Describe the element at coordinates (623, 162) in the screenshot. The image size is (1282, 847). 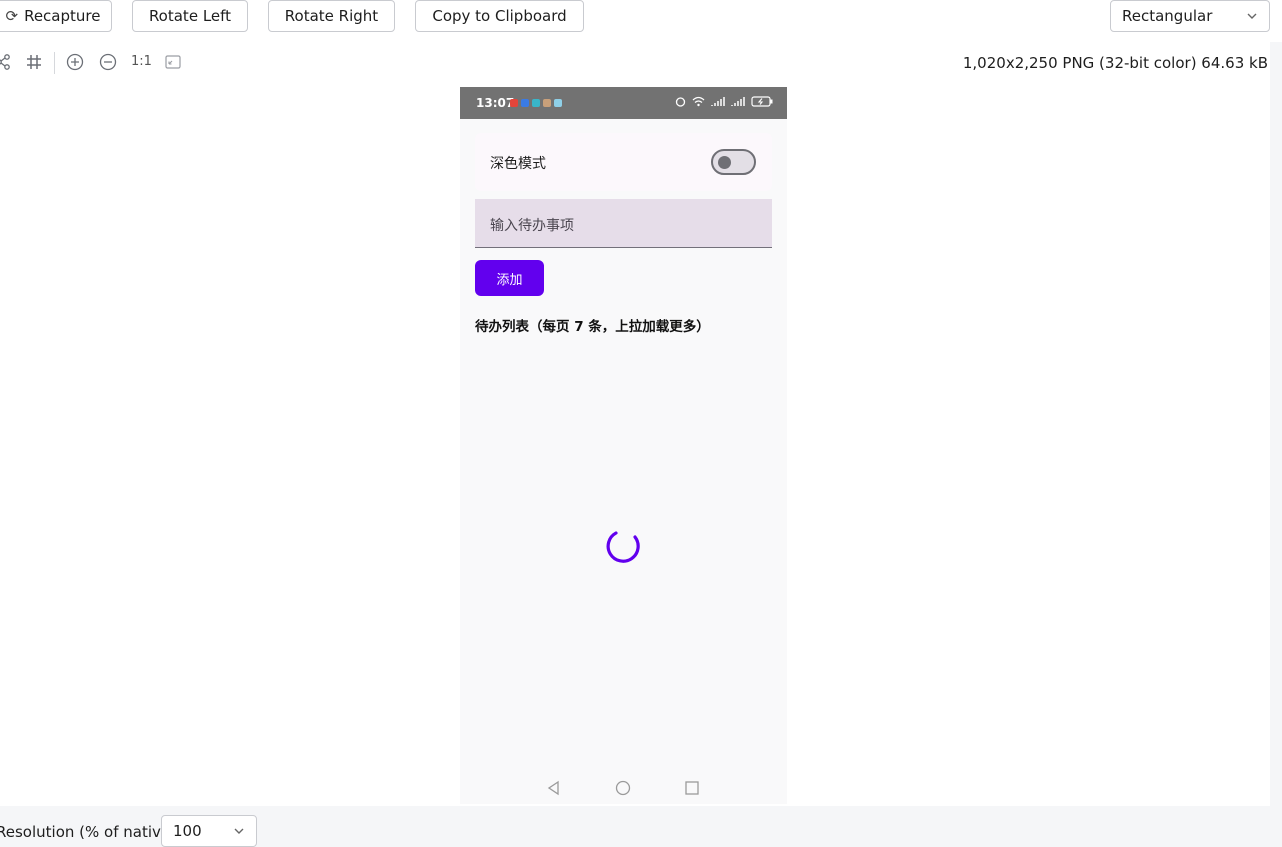
I see `dark-mode-card: 深色模式` at that location.